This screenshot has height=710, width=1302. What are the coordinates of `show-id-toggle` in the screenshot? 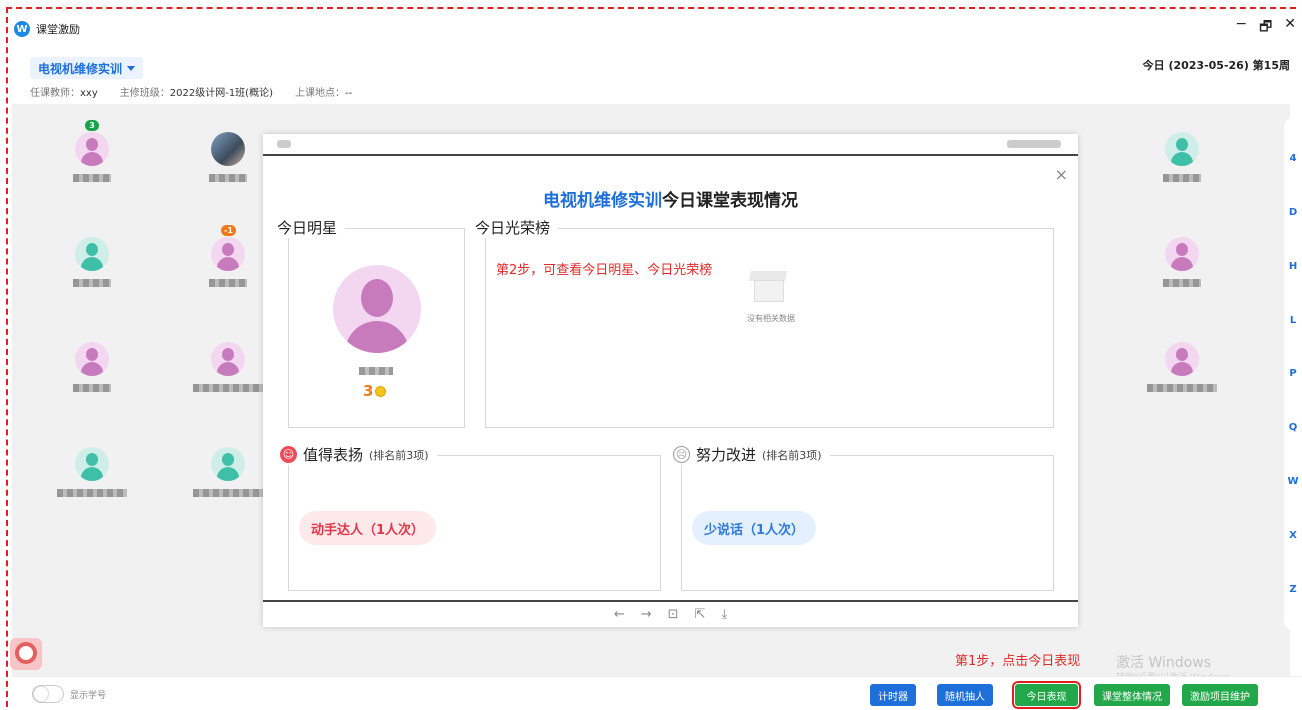 It's located at (48, 694).